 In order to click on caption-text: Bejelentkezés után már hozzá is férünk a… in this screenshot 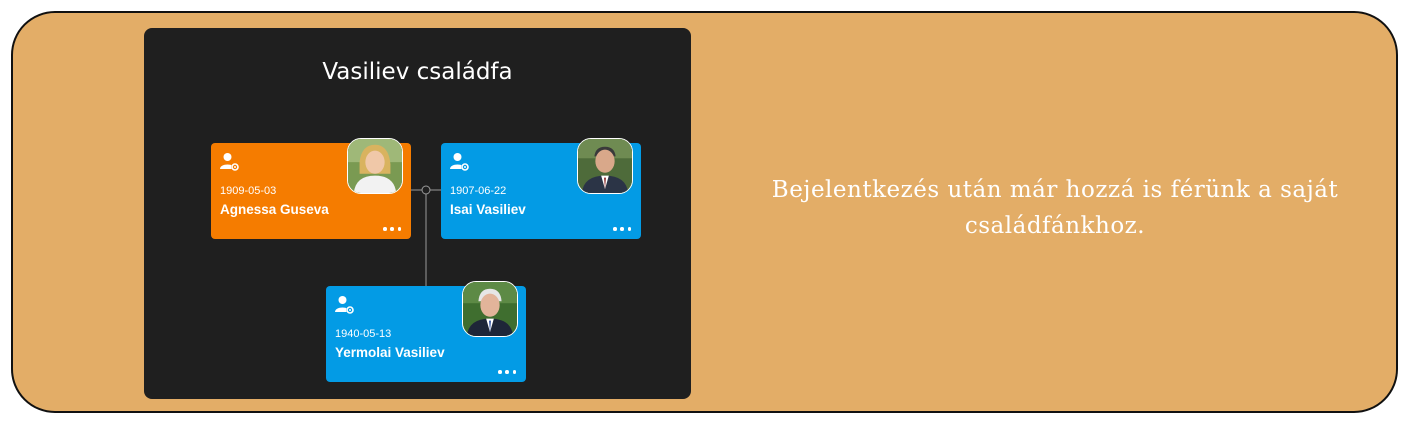, I will do `click(1055, 208)`.